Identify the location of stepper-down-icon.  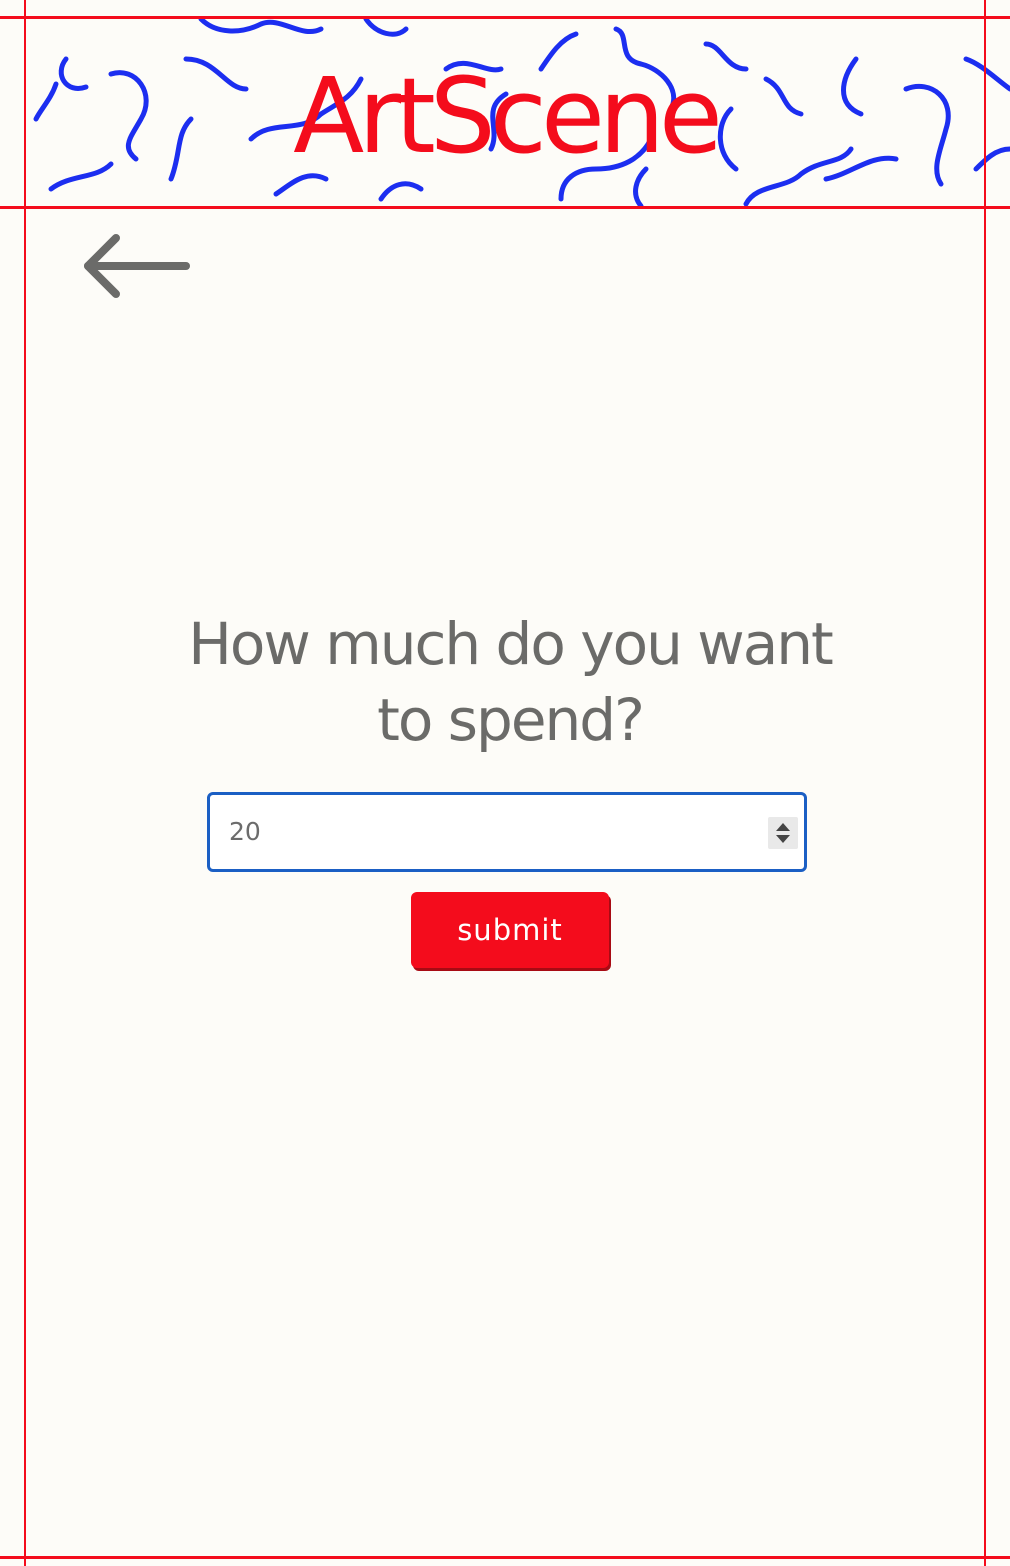
(783, 839).